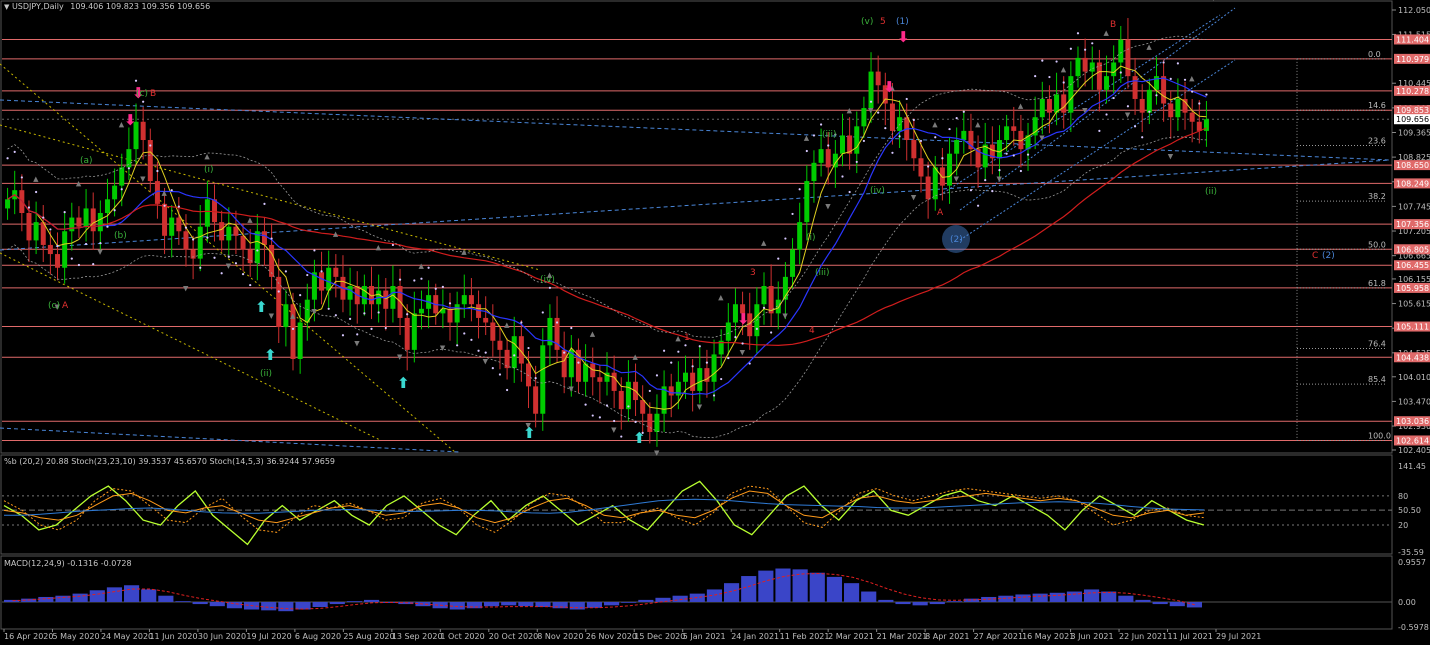 The image size is (1430, 645). Describe the element at coordinates (1412, 183) in the screenshot. I see `level-price-label: 108.249` at that location.